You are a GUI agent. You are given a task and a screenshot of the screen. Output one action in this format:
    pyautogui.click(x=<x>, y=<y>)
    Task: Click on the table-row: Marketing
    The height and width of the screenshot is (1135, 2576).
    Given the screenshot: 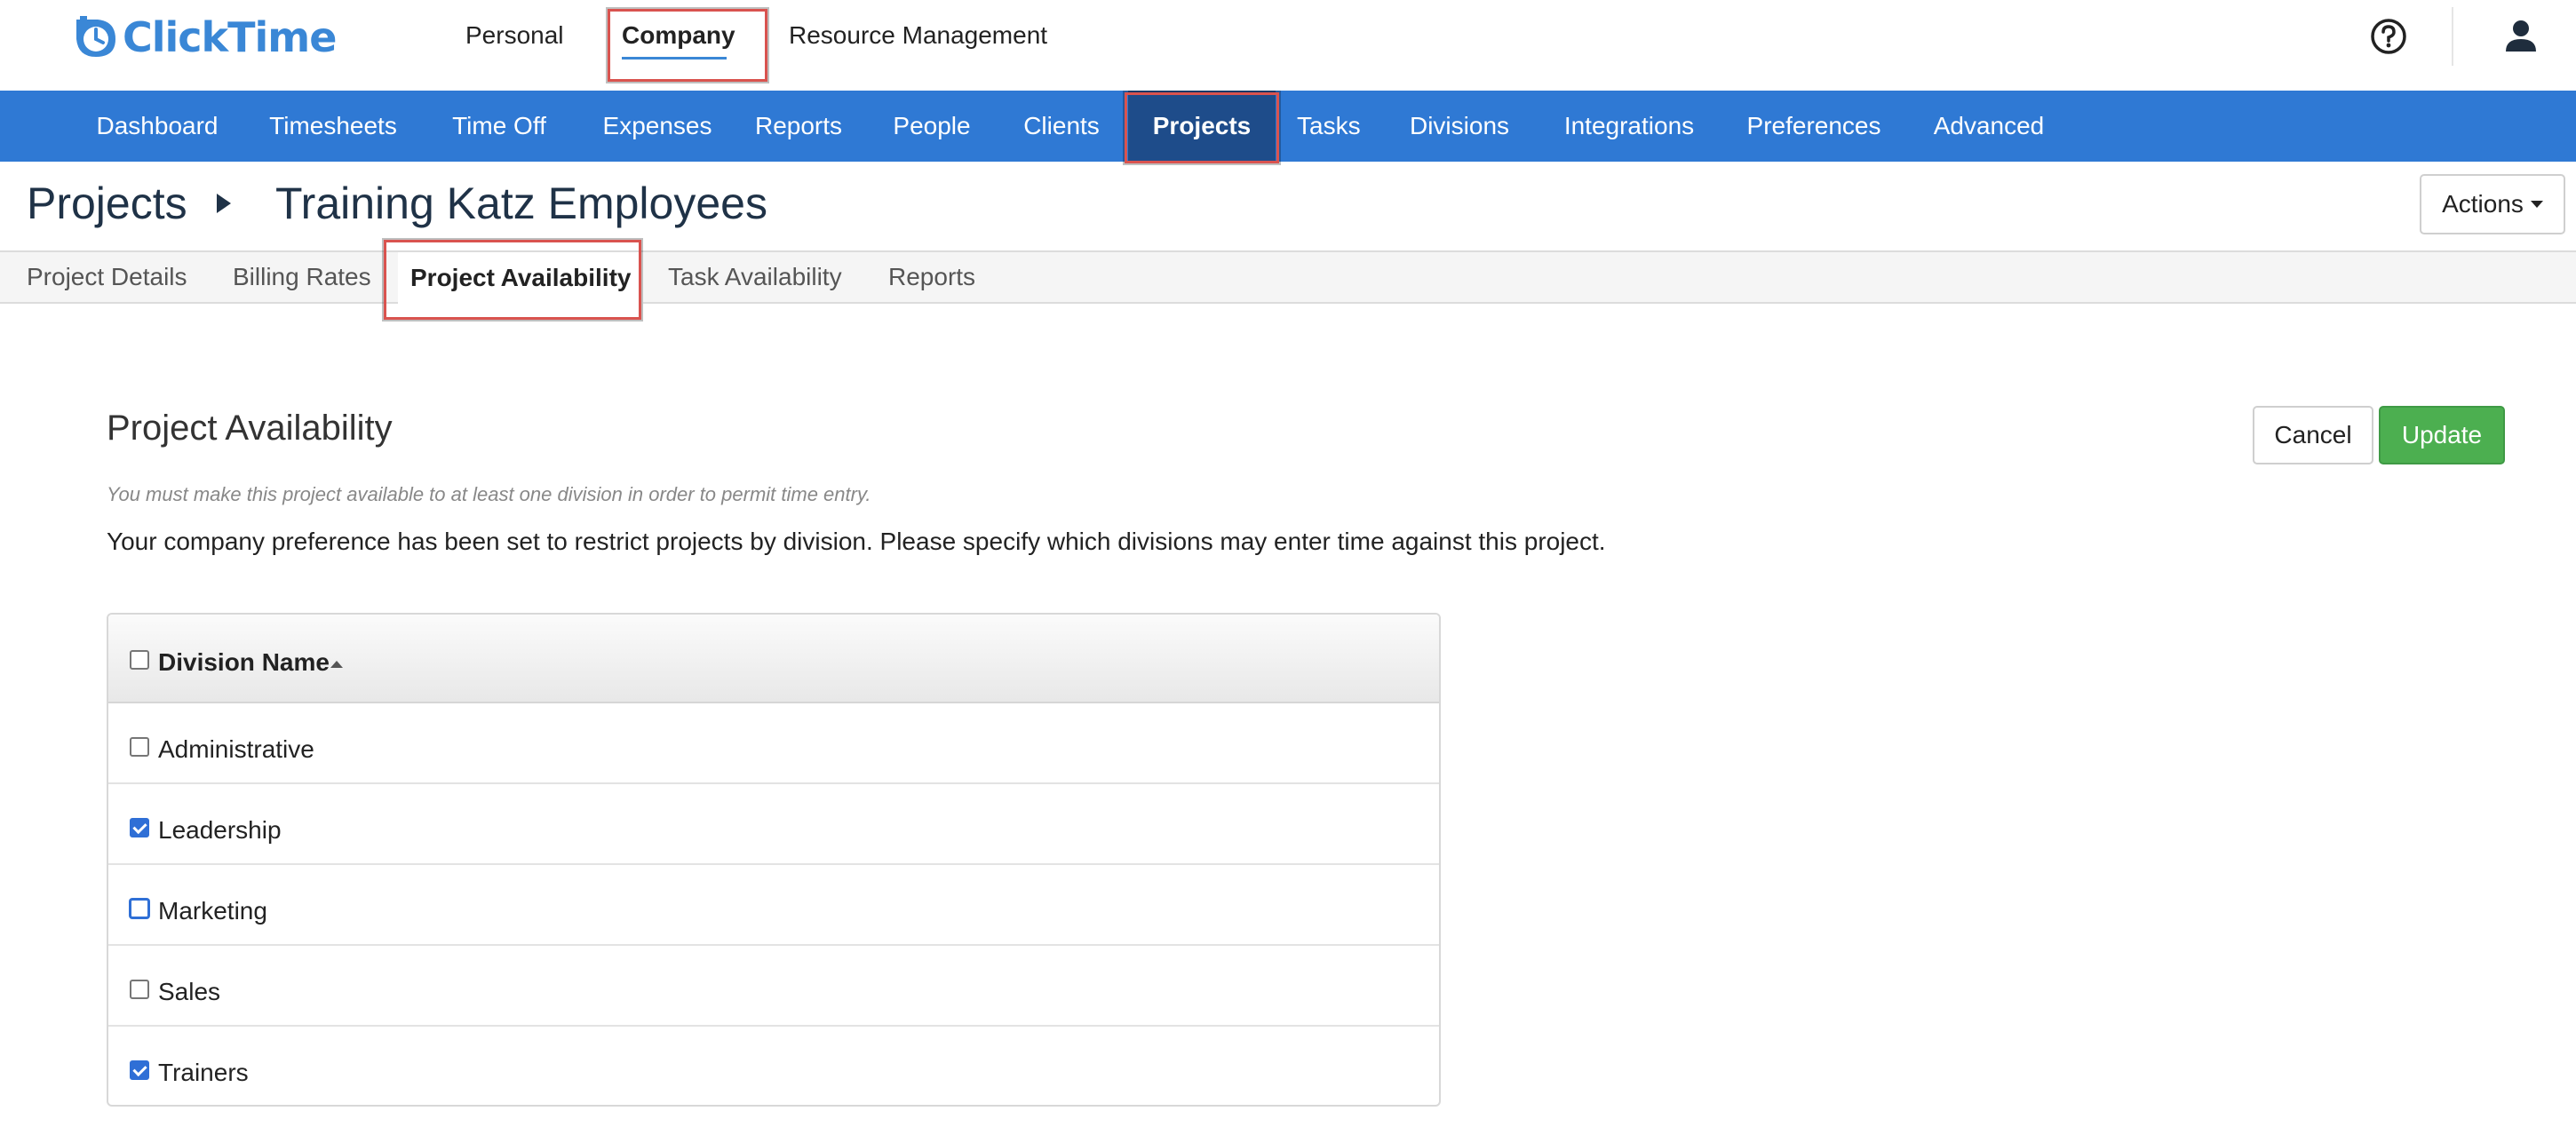 What is the action you would take?
    pyautogui.click(x=773, y=905)
    